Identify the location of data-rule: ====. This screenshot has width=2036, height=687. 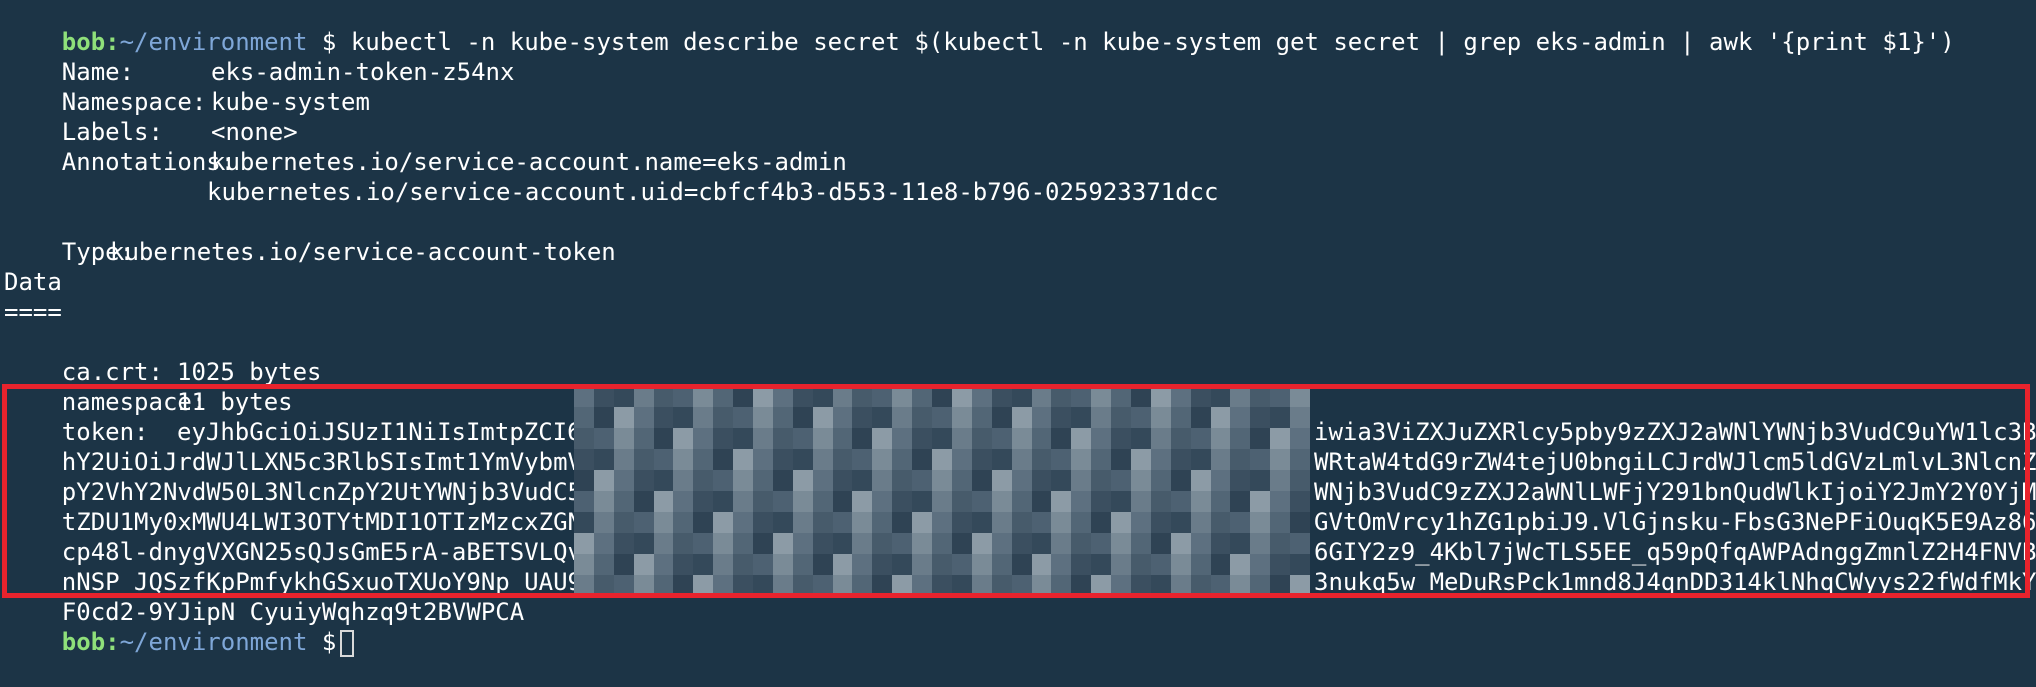
(33, 312).